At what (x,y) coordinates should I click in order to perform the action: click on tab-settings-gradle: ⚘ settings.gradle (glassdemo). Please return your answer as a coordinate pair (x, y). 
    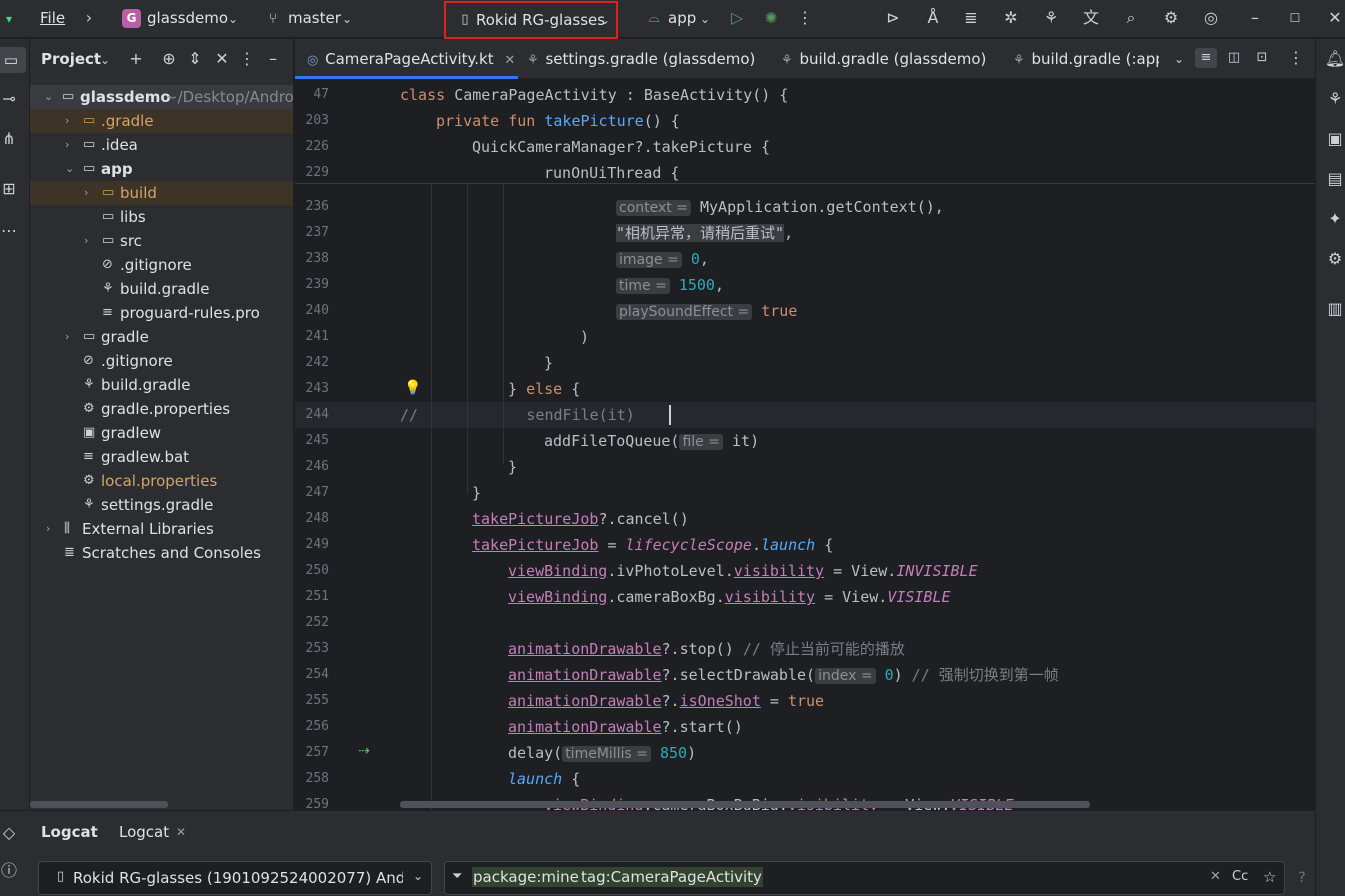
    Looking at the image, I should click on (647, 59).